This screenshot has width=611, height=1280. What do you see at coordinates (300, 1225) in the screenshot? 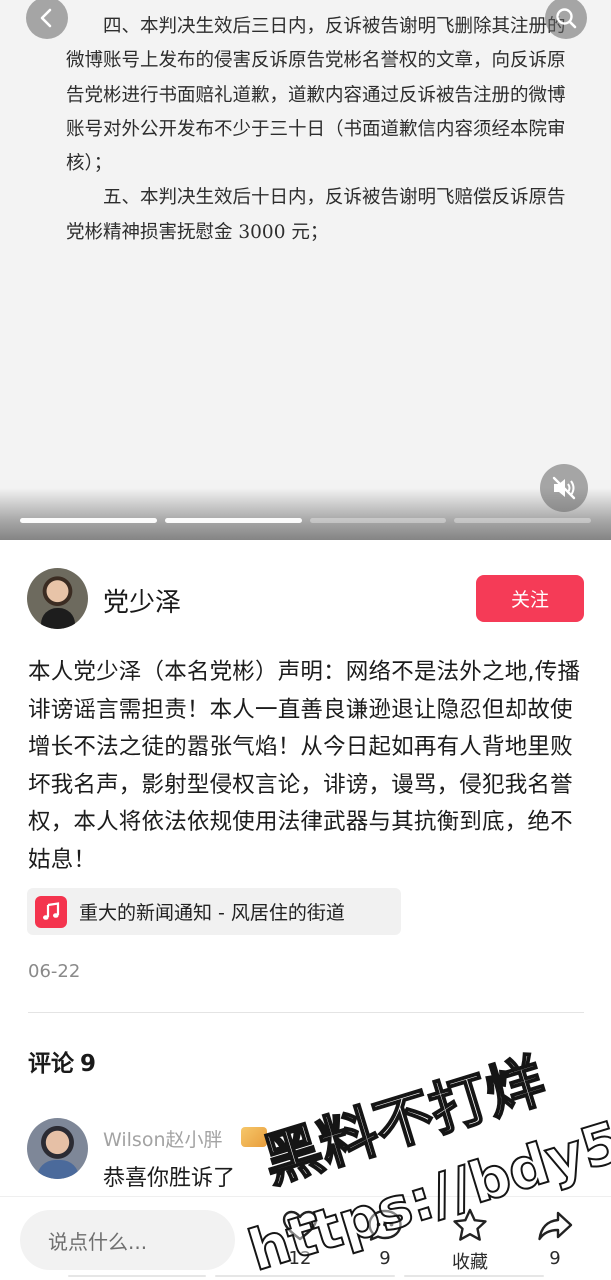
I see `heart-icon` at bounding box center [300, 1225].